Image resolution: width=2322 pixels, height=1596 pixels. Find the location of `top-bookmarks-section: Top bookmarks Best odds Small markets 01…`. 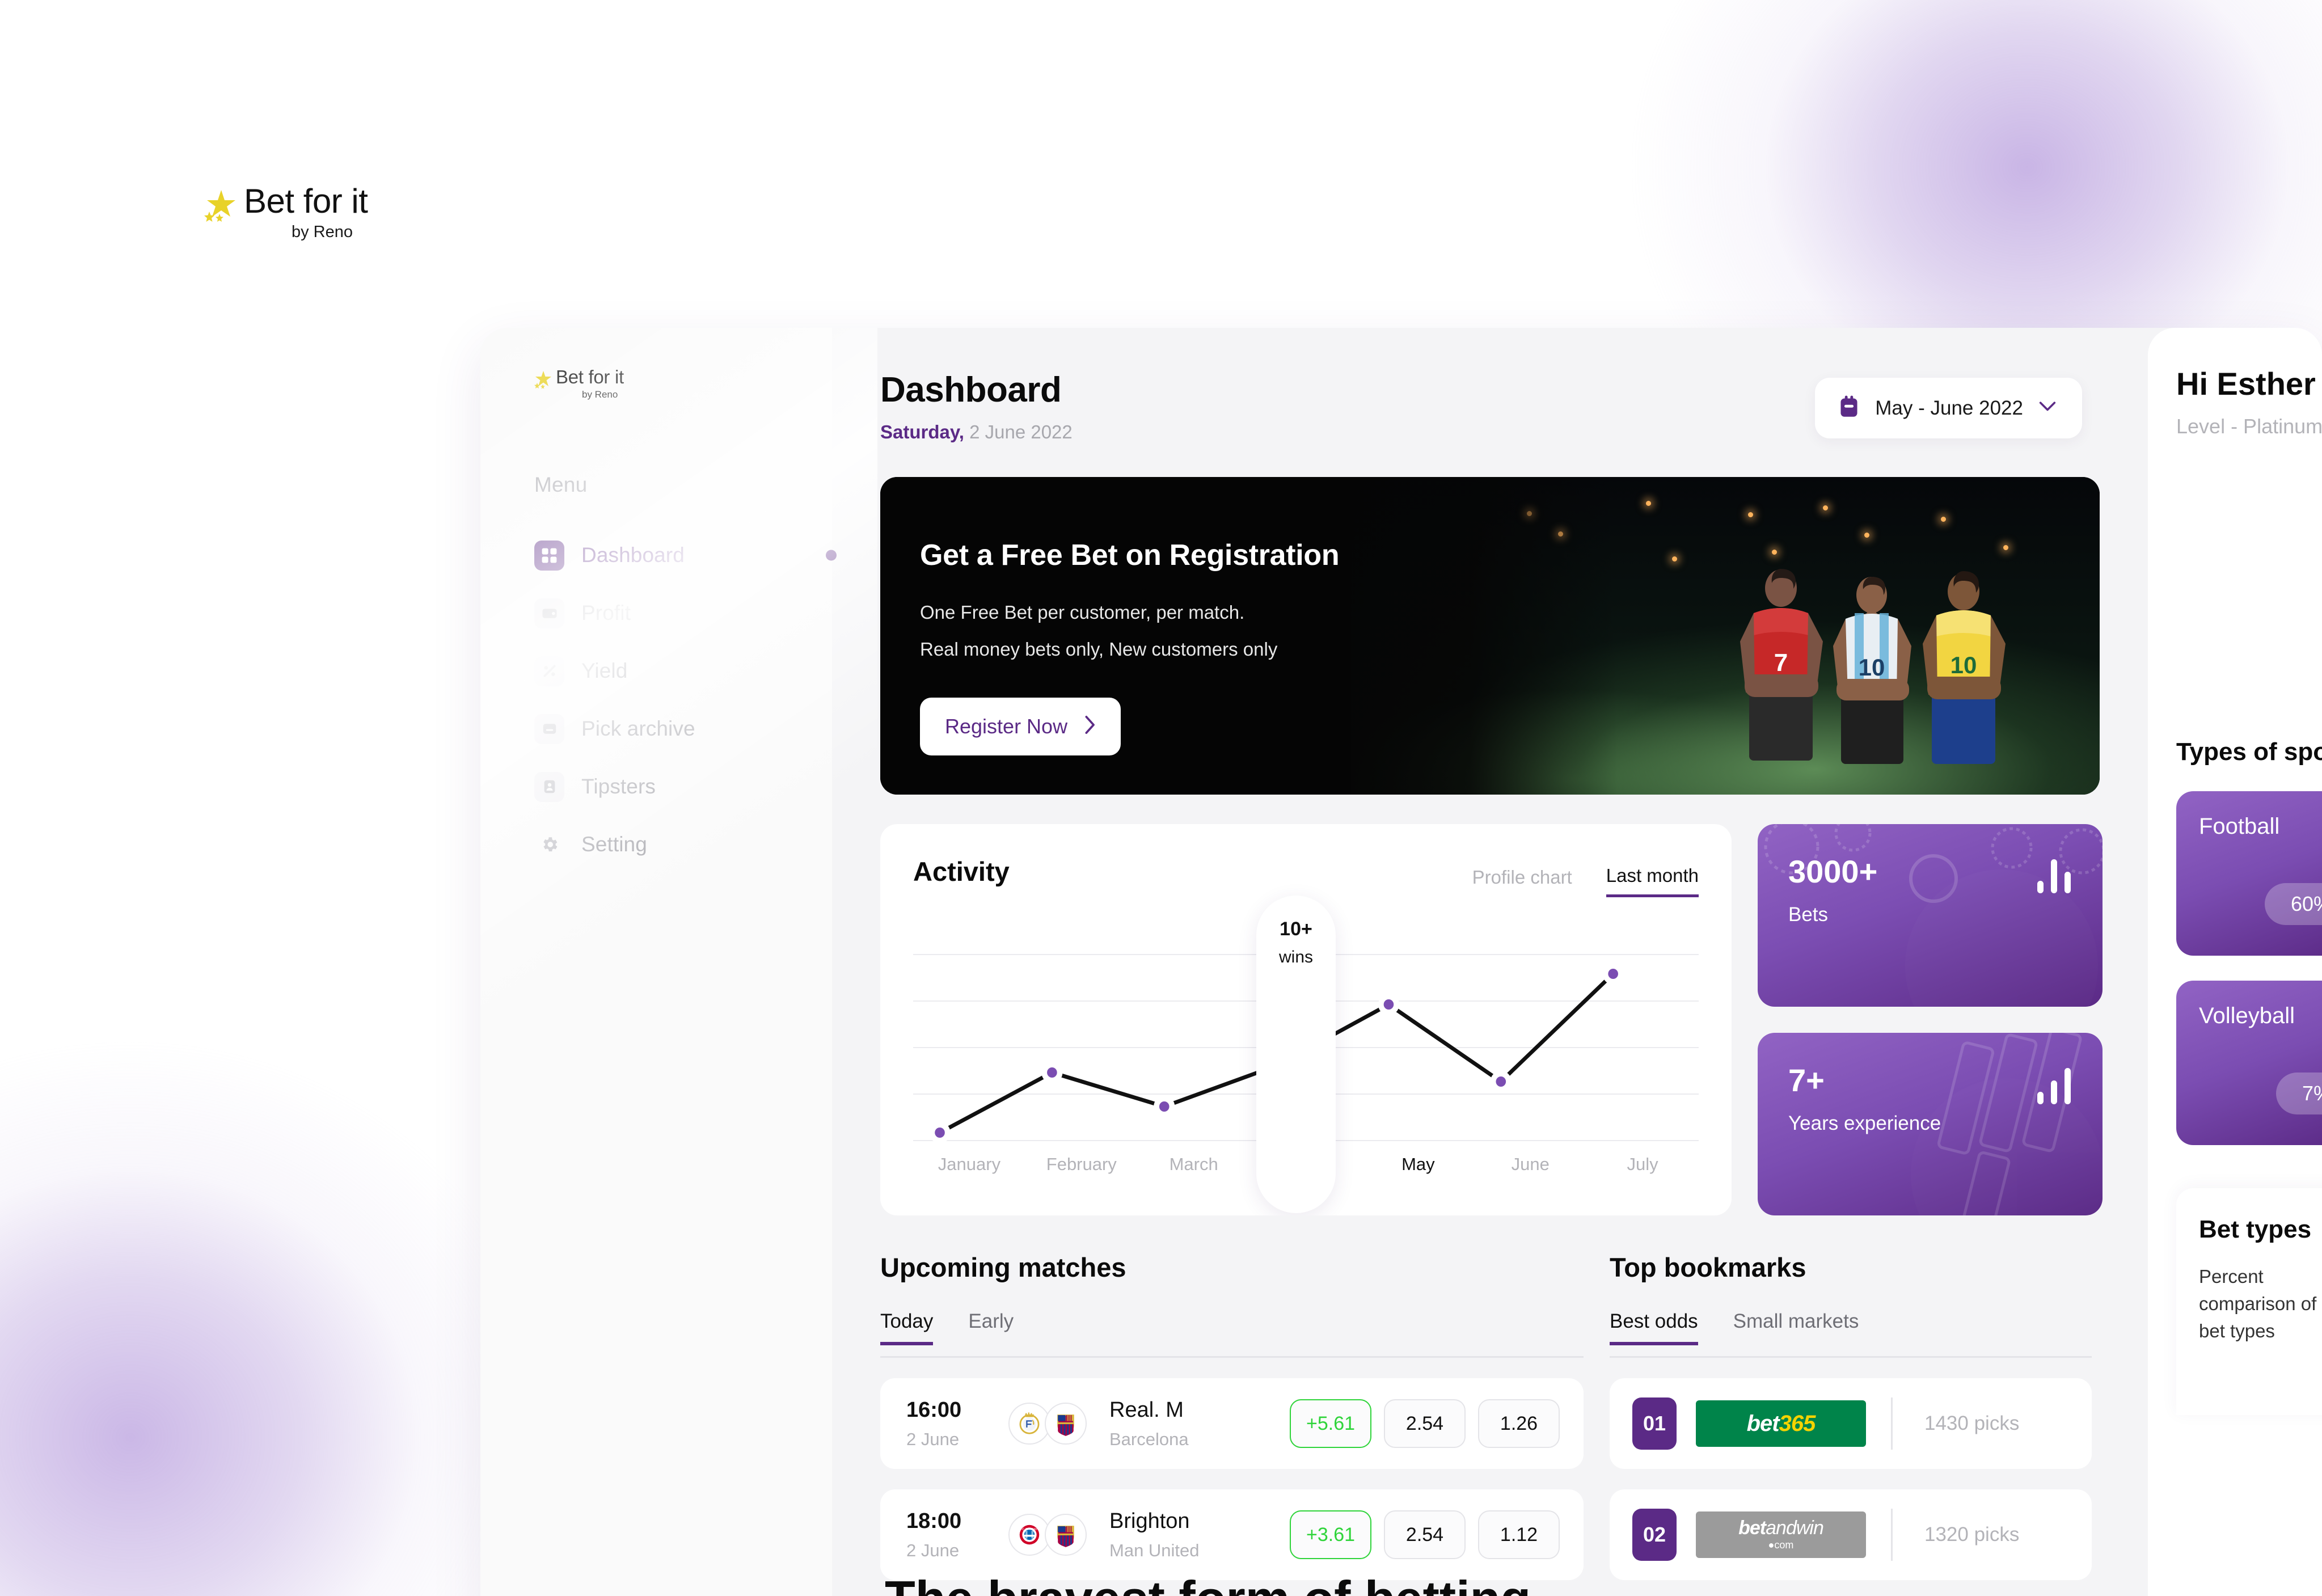

top-bookmarks-section: Top bookmarks Best odds Small markets 01… is located at coordinates (1851, 1424).